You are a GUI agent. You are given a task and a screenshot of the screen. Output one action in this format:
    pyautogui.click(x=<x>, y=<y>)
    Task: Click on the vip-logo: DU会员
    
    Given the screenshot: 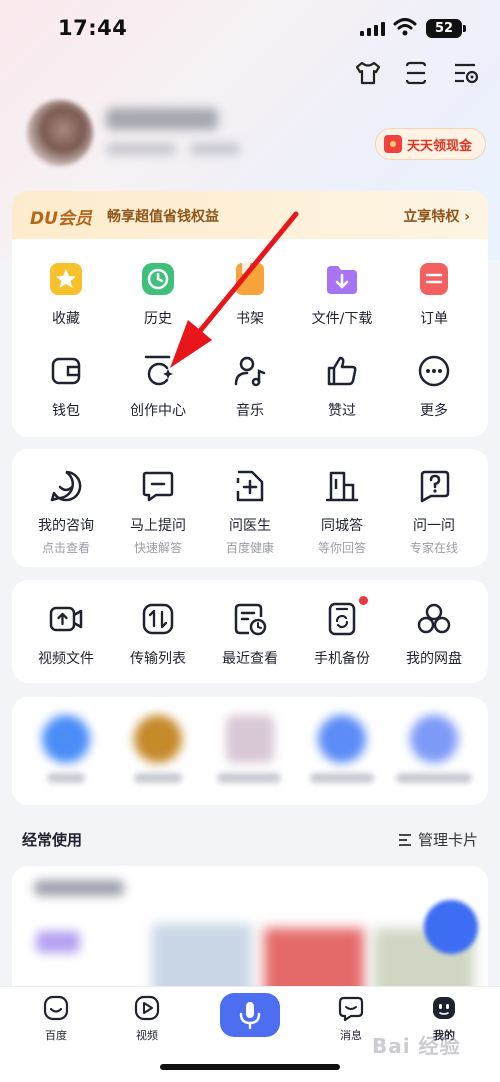 What is the action you would take?
    pyautogui.click(x=61, y=219)
    